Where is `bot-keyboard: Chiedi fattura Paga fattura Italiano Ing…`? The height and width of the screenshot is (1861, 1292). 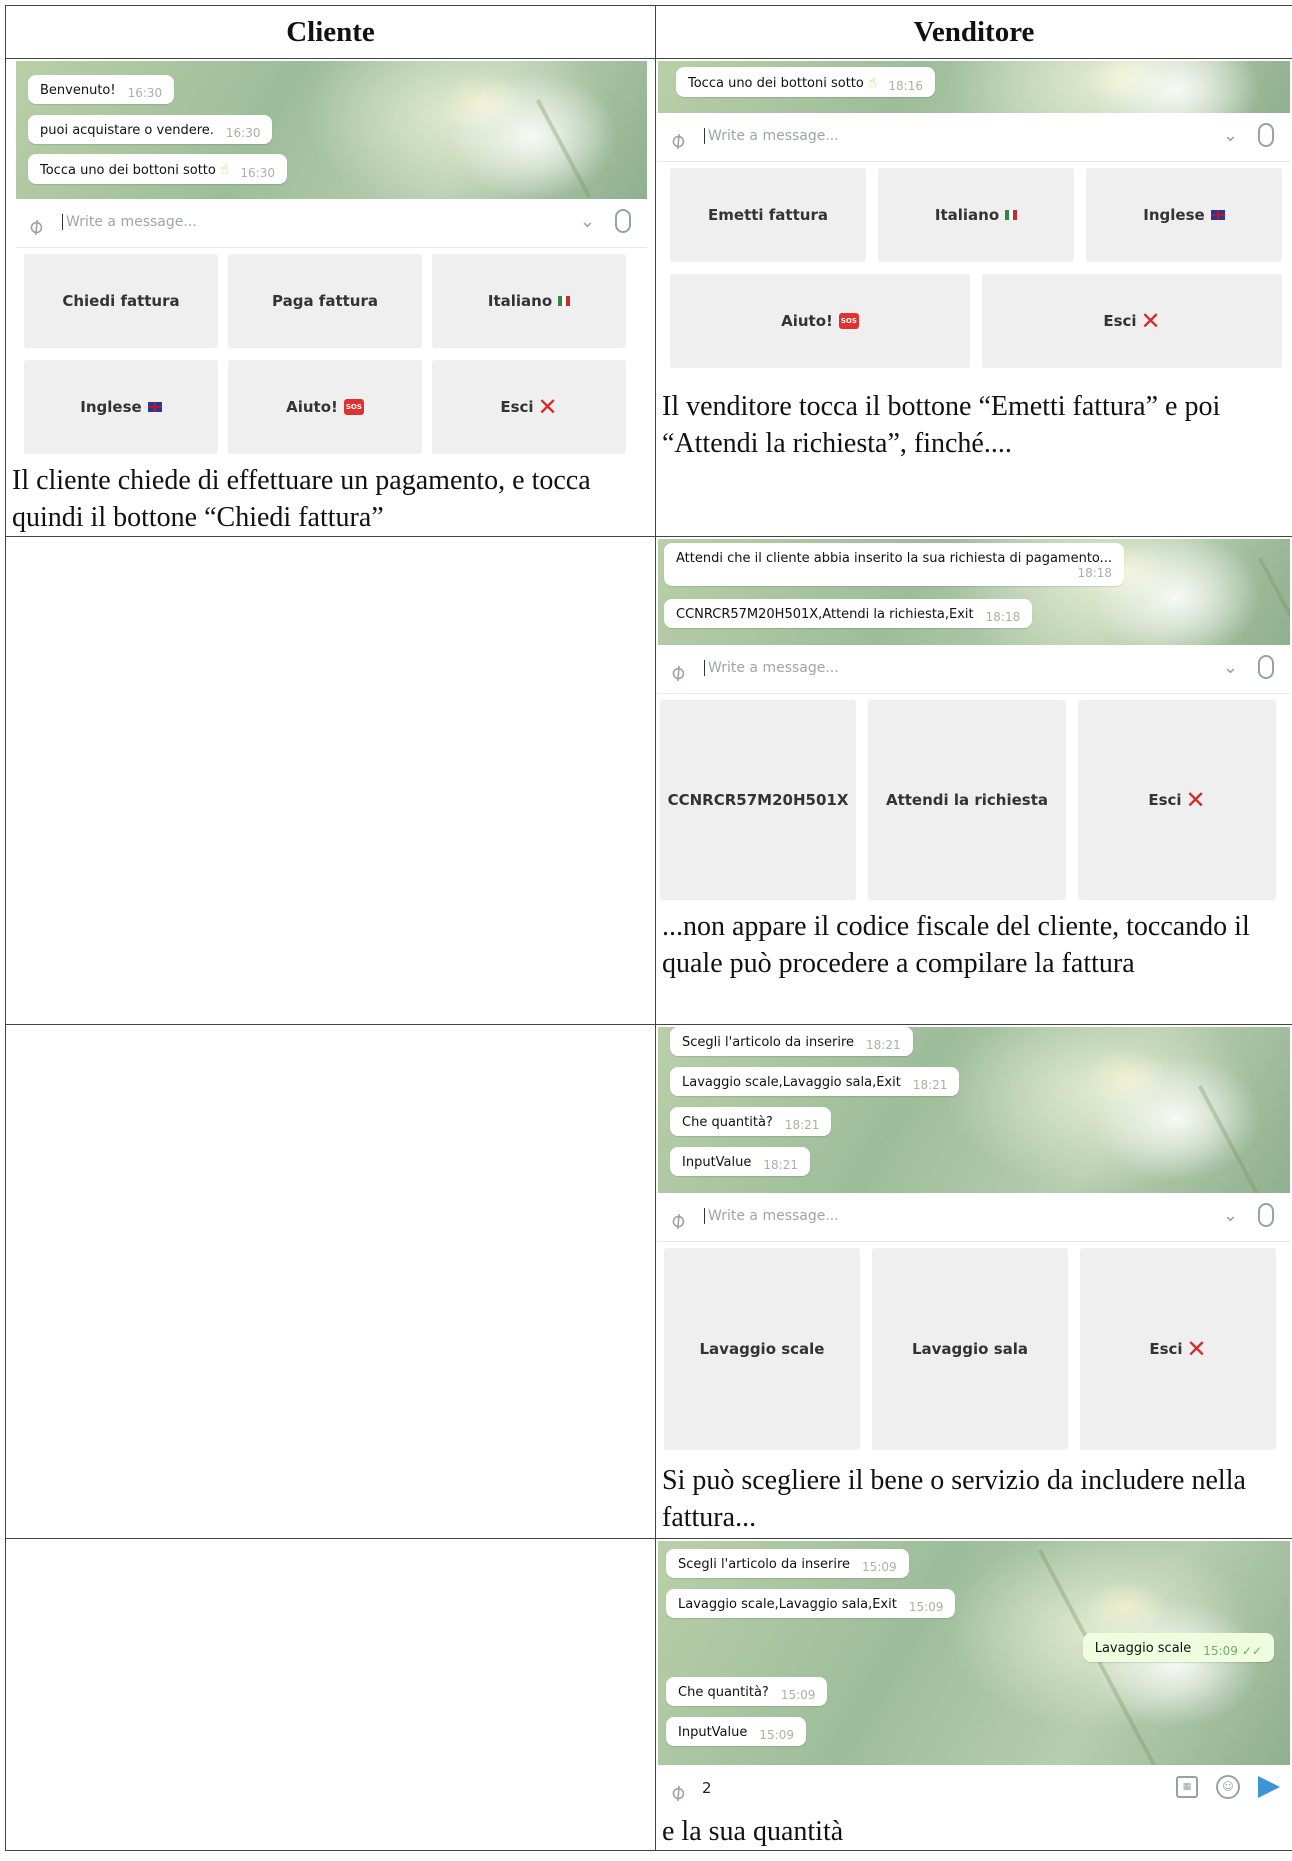 bot-keyboard: Chiedi fattura Paga fattura Italiano Ing… is located at coordinates (331, 355).